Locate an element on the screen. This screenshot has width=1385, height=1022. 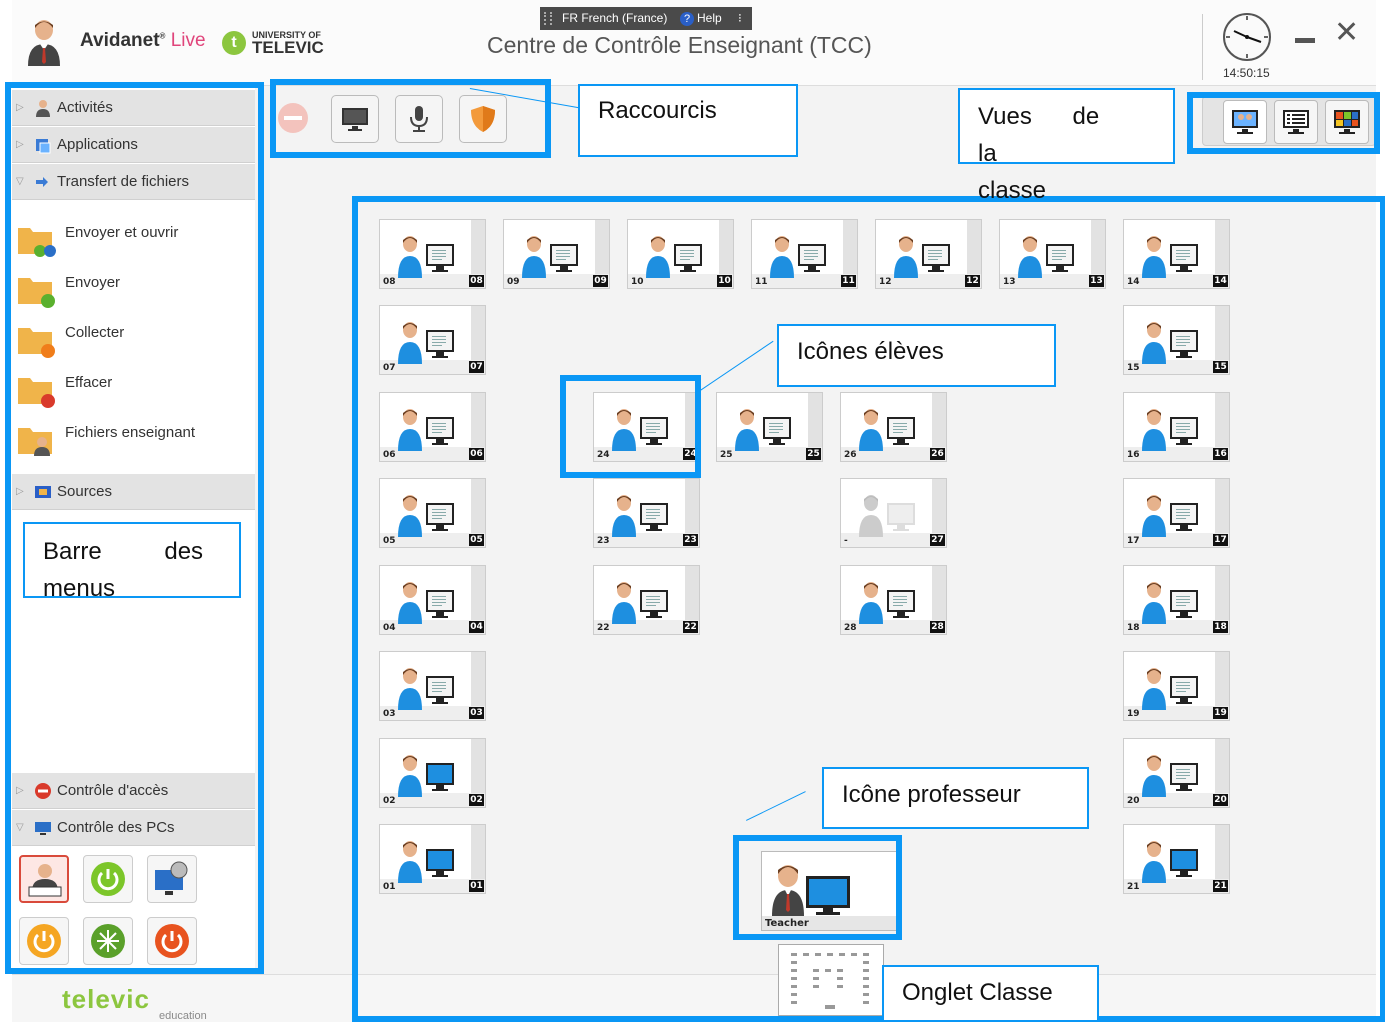
student-icon-20: 20 20 is located at coordinates (1176, 773).